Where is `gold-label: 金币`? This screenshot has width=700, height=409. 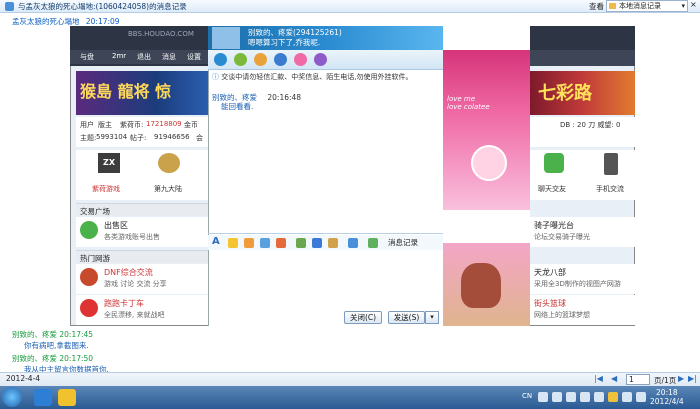
gold-label: 金币 is located at coordinates (191, 125).